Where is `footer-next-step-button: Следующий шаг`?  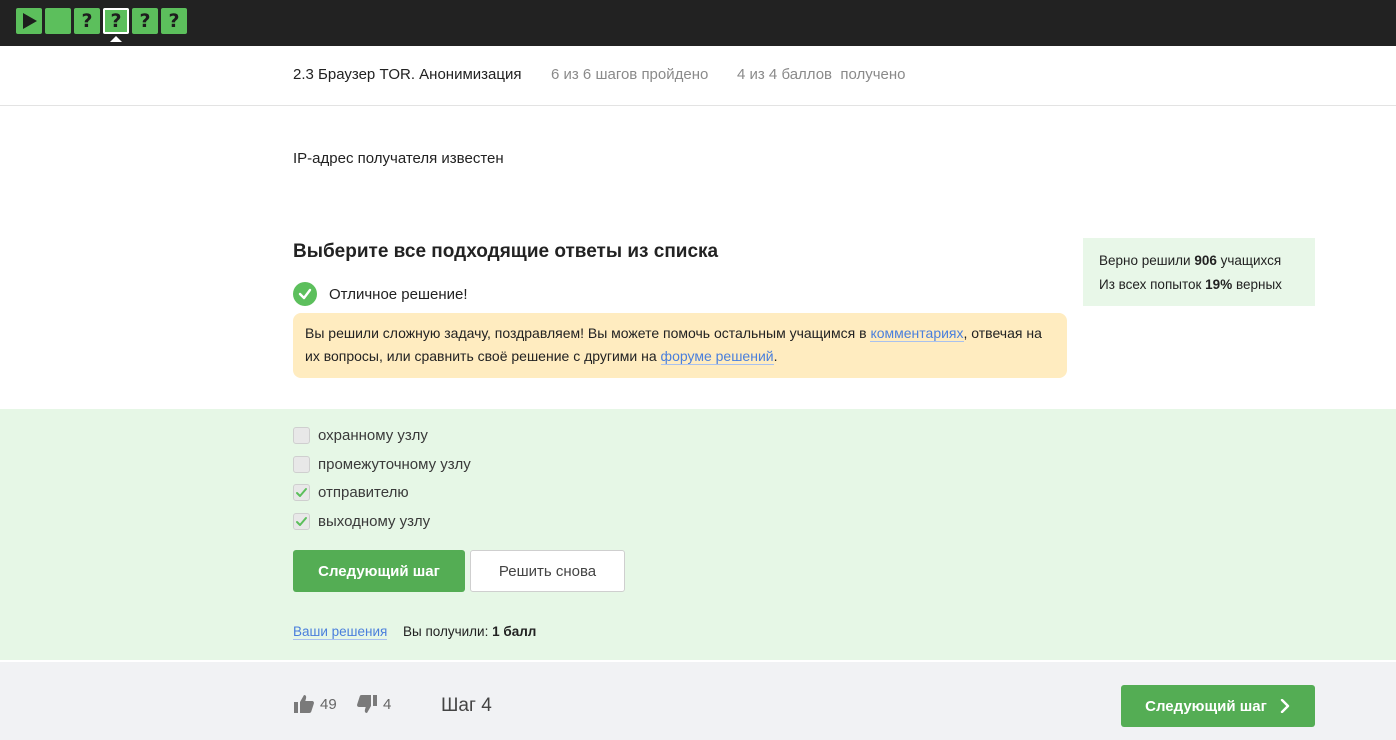
footer-next-step-button: Следующий шаг is located at coordinates (1218, 706).